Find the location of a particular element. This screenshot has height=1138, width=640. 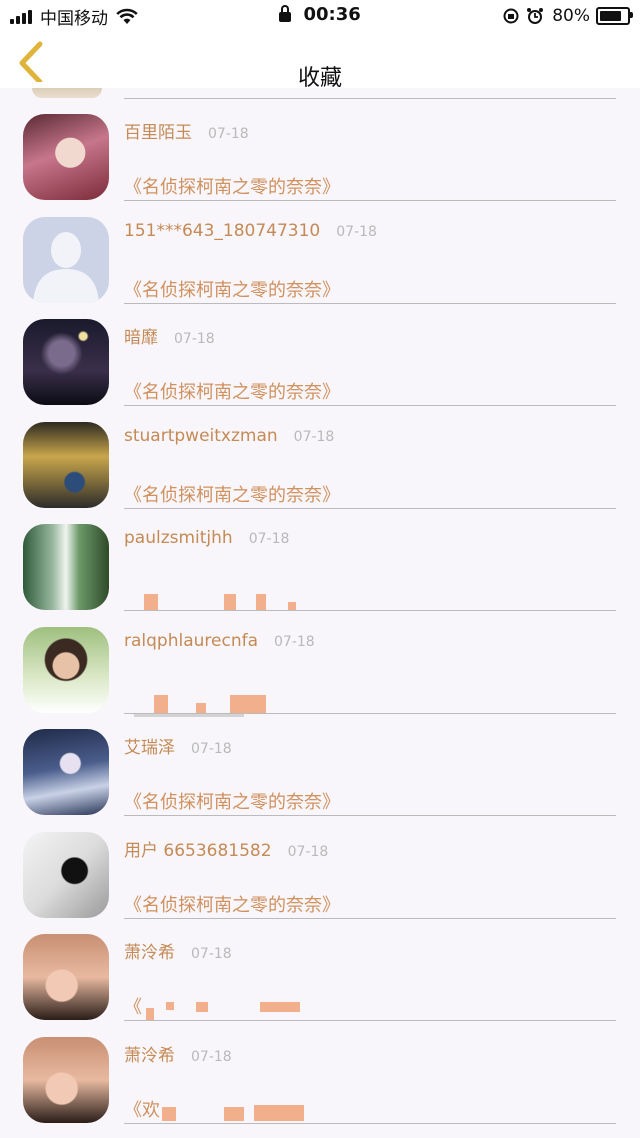

rotation-lock-icon is located at coordinates (511, 16).